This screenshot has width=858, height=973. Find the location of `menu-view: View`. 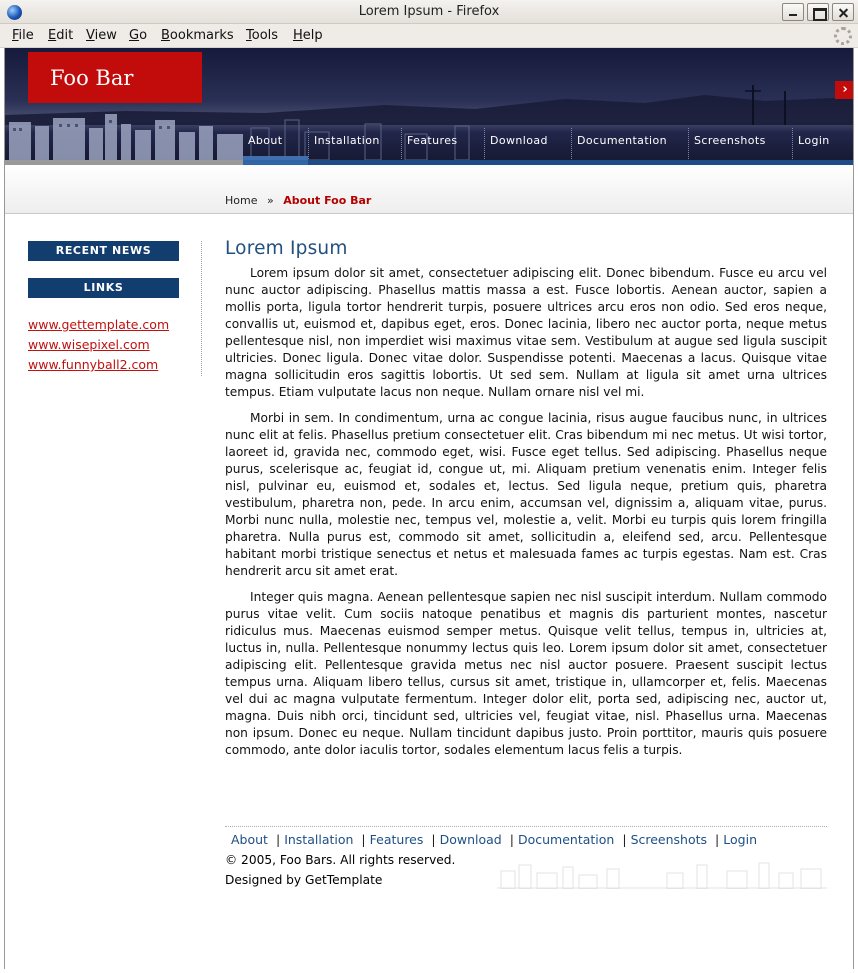

menu-view: View is located at coordinates (101, 35).